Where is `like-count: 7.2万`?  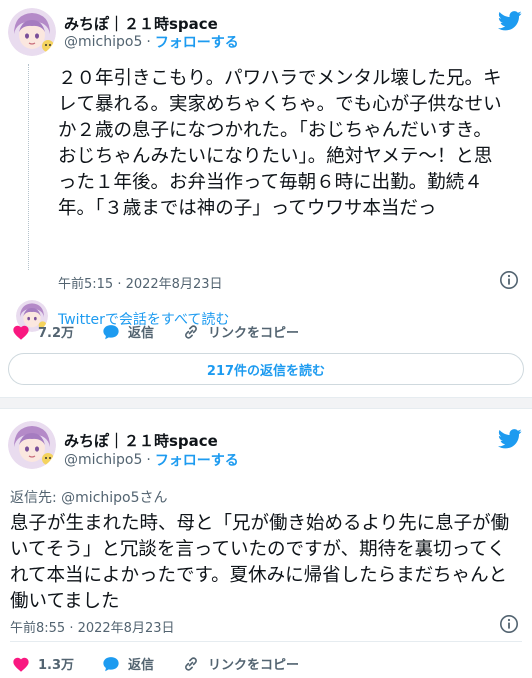
like-count: 7.2万 is located at coordinates (56, 333).